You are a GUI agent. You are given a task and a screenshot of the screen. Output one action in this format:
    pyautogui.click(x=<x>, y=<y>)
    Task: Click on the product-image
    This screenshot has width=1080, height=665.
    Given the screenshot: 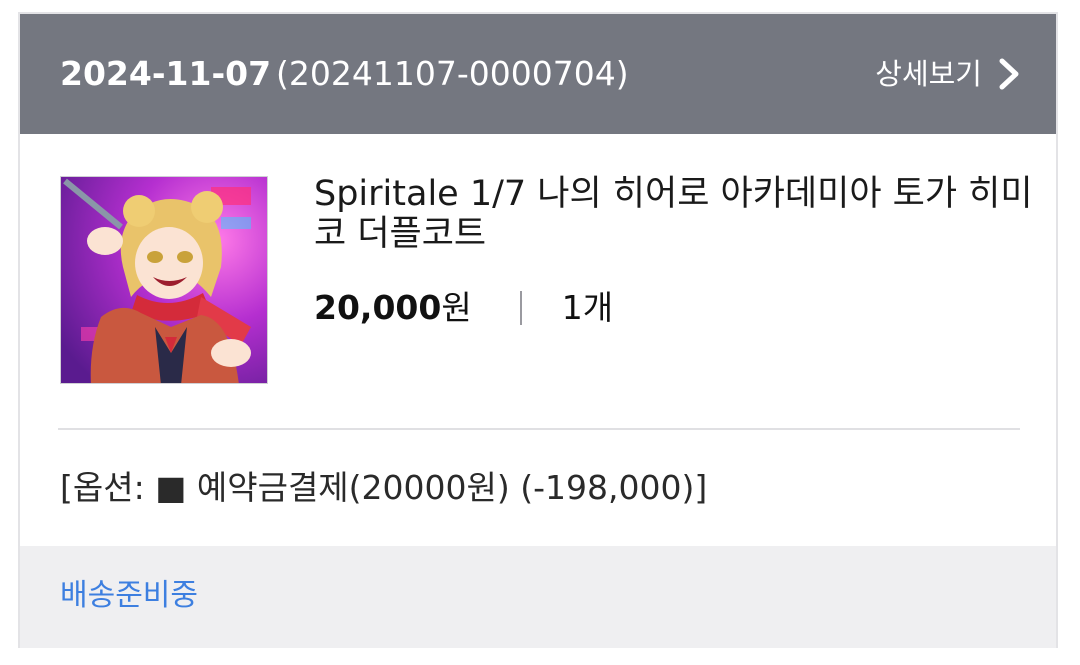 What is the action you would take?
    pyautogui.click(x=164, y=280)
    